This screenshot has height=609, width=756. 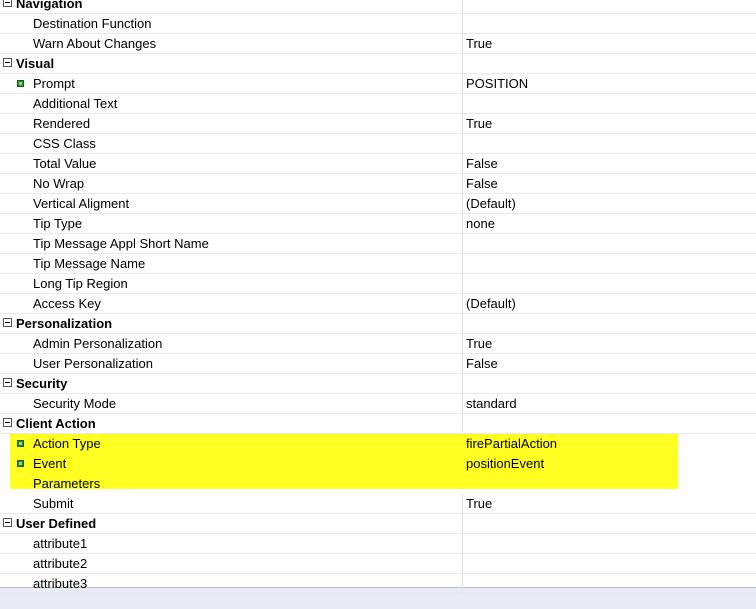 What do you see at coordinates (378, 384) in the screenshot?
I see `category-security: Security` at bounding box center [378, 384].